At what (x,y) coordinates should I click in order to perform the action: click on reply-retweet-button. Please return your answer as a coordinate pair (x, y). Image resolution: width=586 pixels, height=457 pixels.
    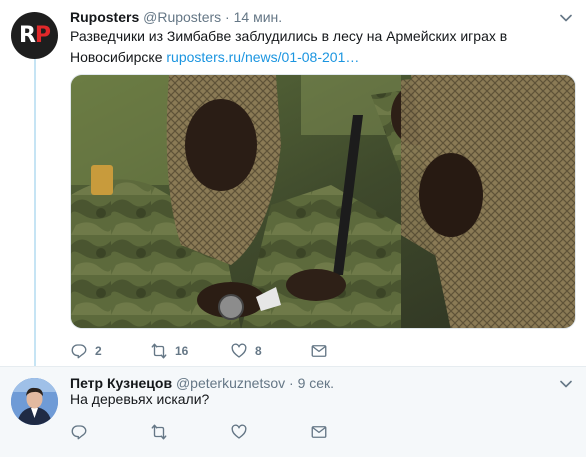
    Looking at the image, I should click on (190, 432).